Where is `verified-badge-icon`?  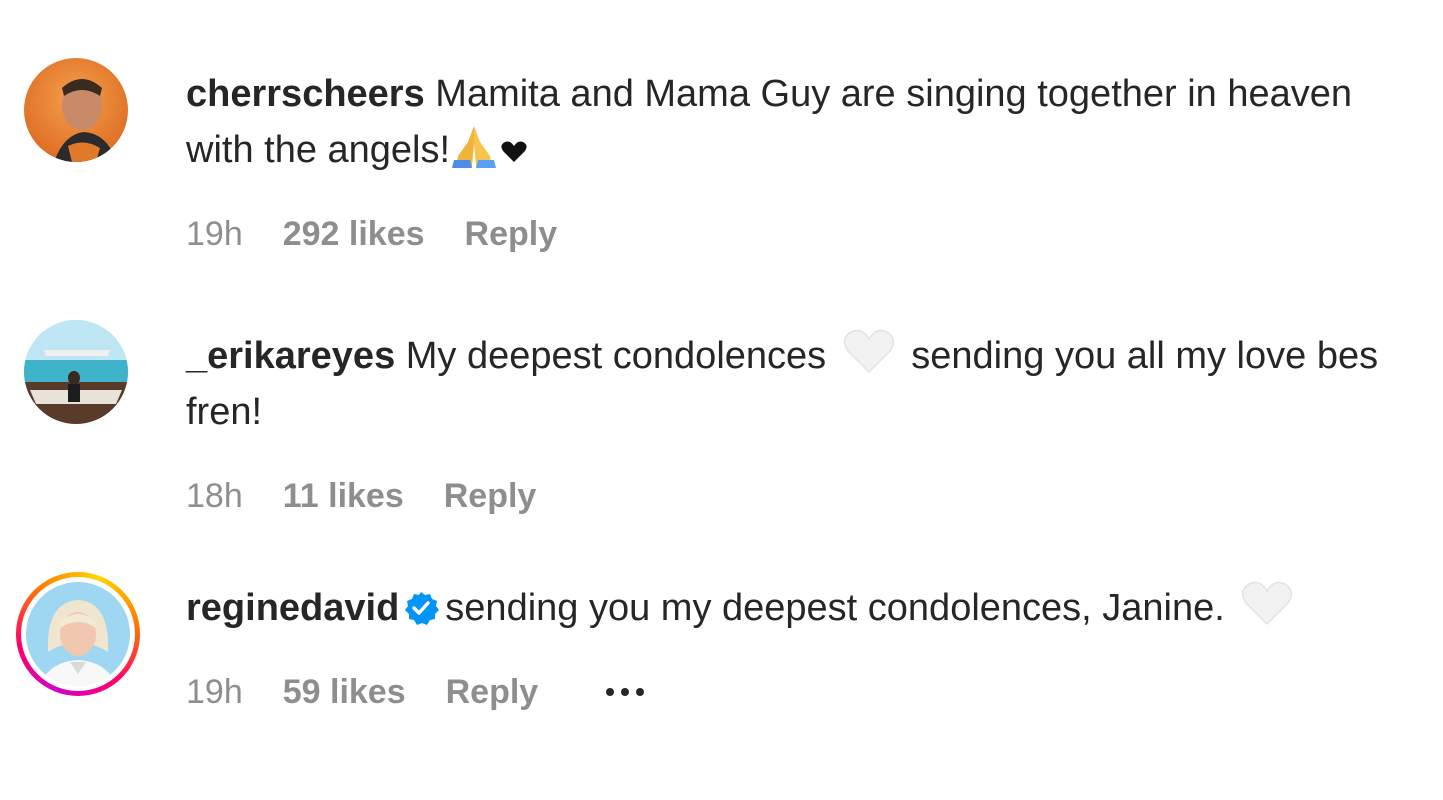 verified-badge-icon is located at coordinates (422, 608).